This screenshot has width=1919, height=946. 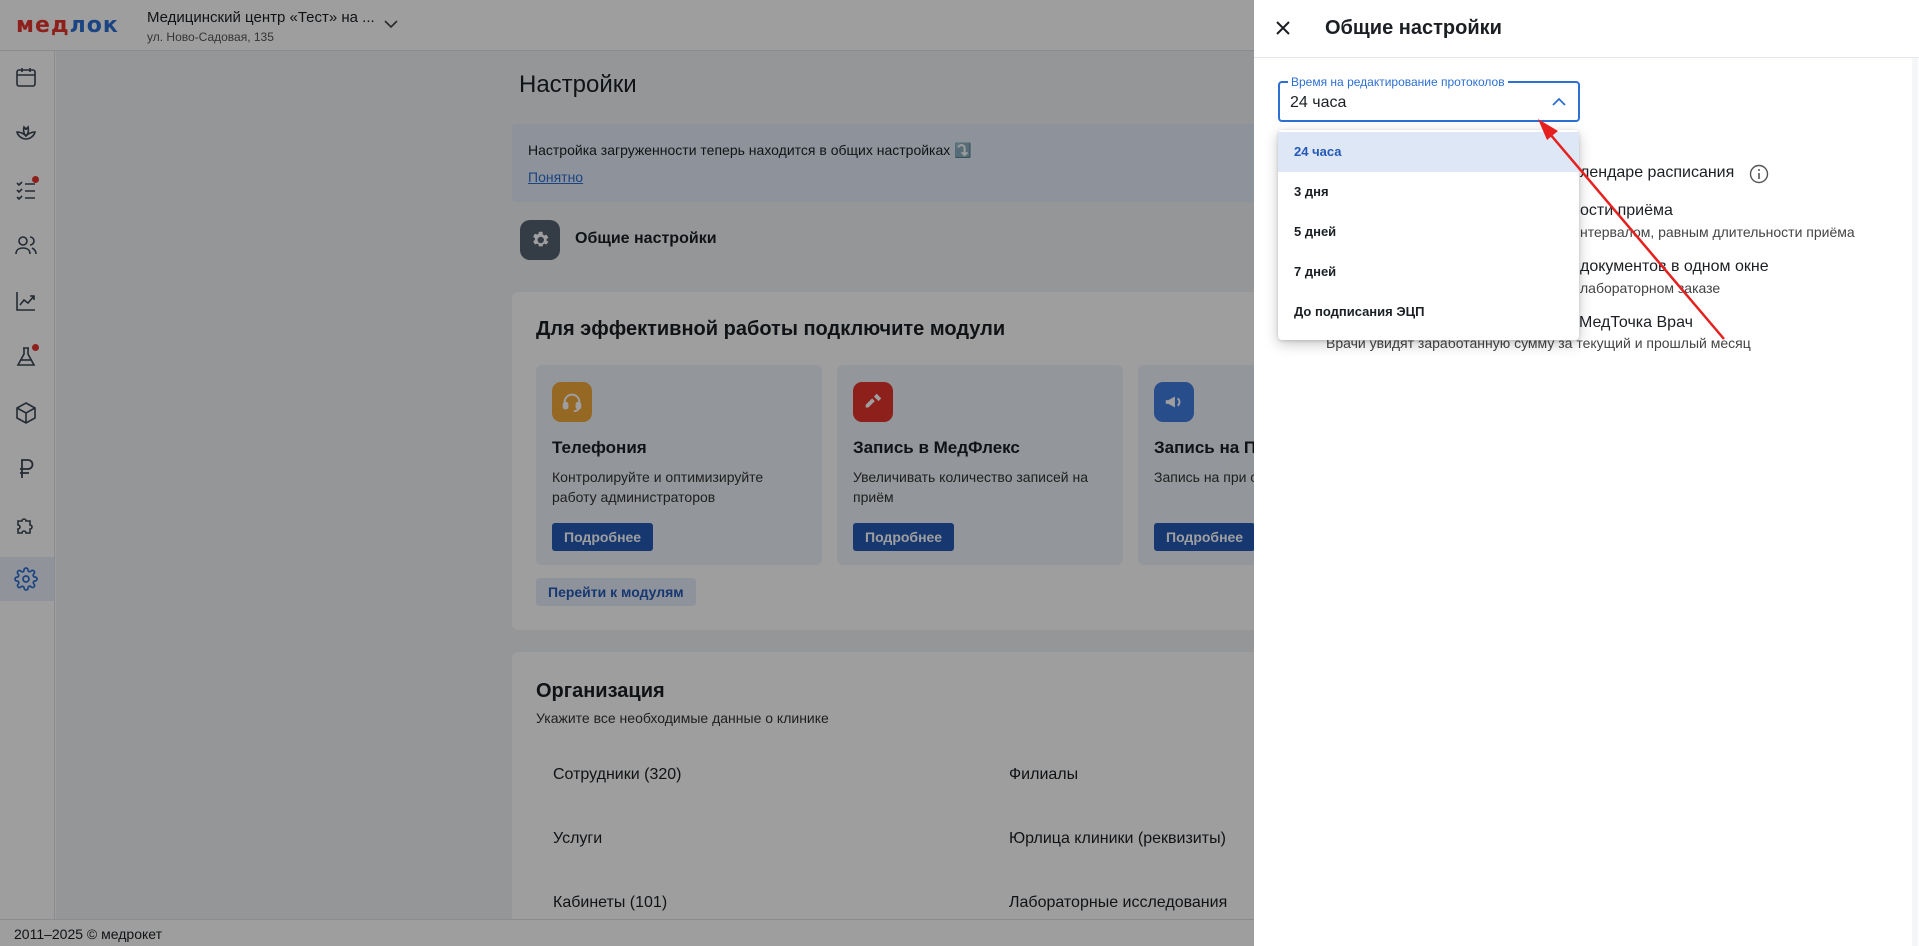 I want to click on setting-documents-one-window-desc: лабораторном заказе, so click(x=1650, y=288).